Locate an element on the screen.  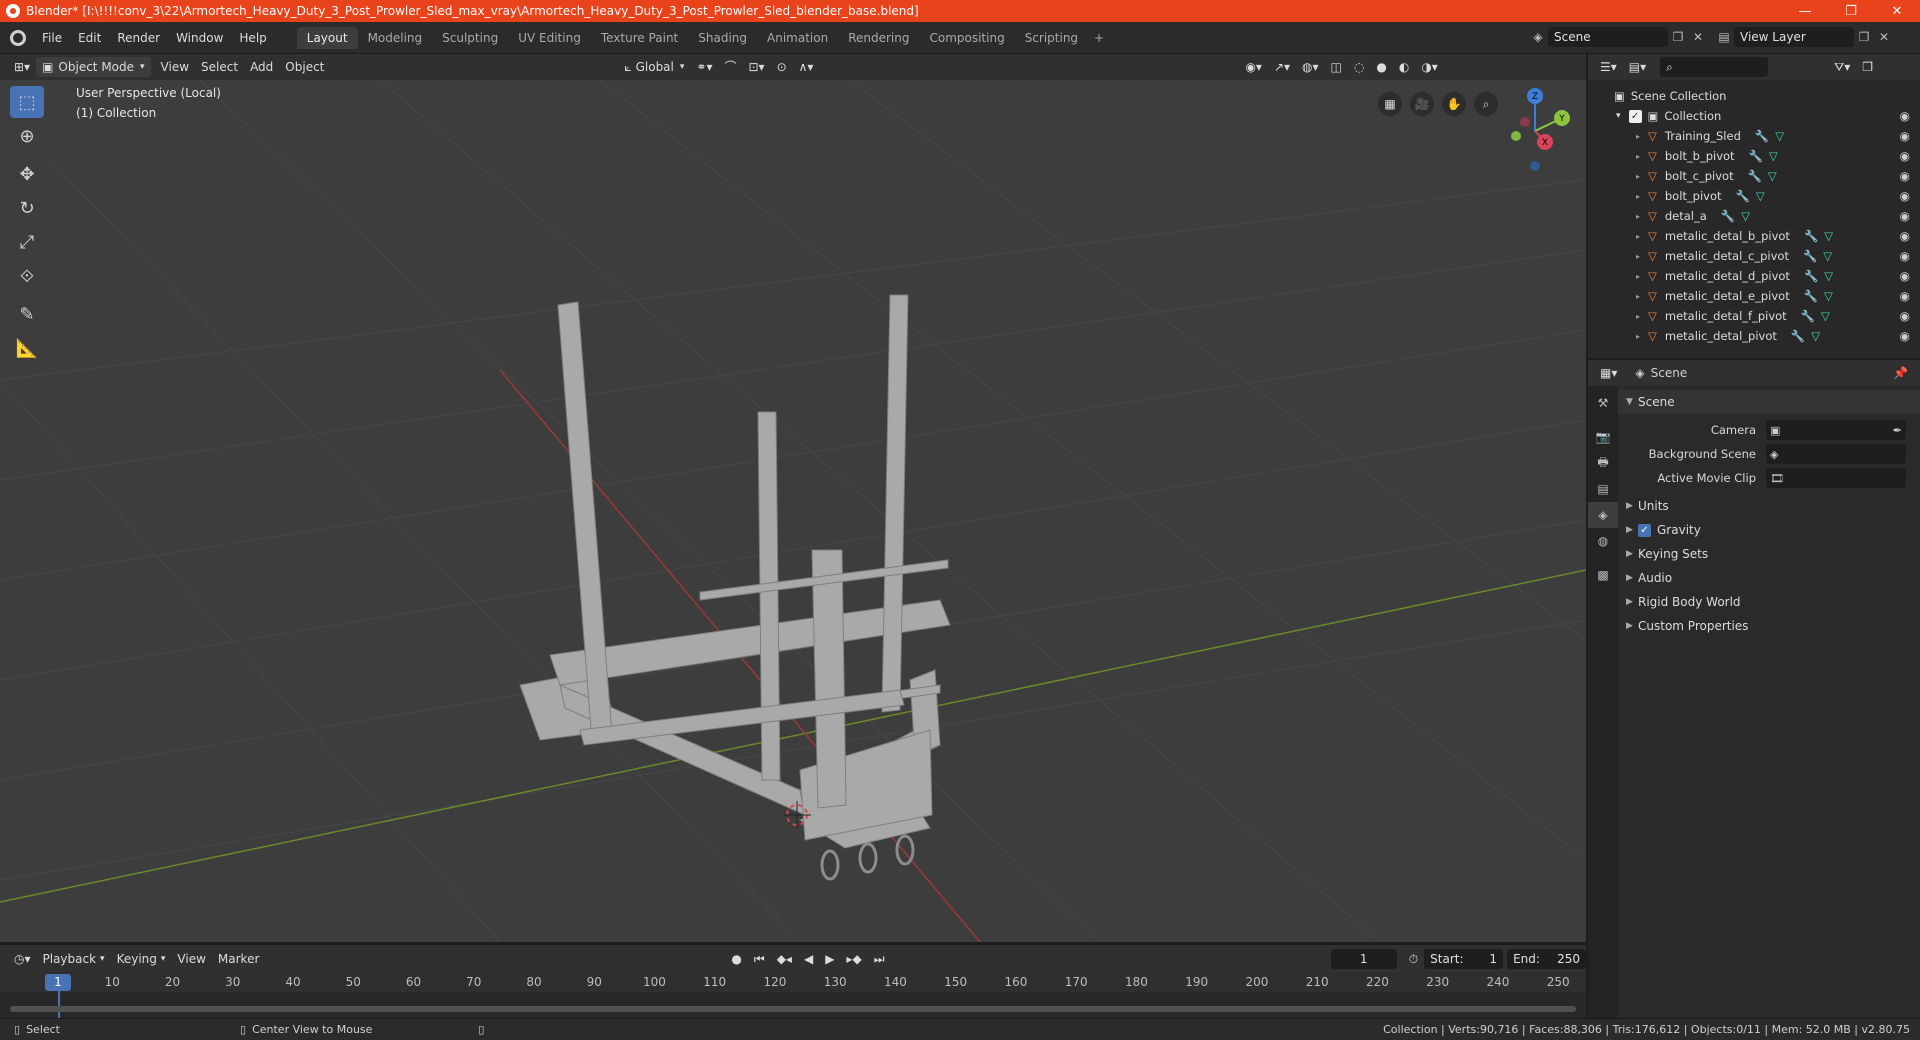
outliner-object-row: ▸ ▽ bolt_c_pivot 🔧 ▽ ◉ is located at coordinates (1754, 176).